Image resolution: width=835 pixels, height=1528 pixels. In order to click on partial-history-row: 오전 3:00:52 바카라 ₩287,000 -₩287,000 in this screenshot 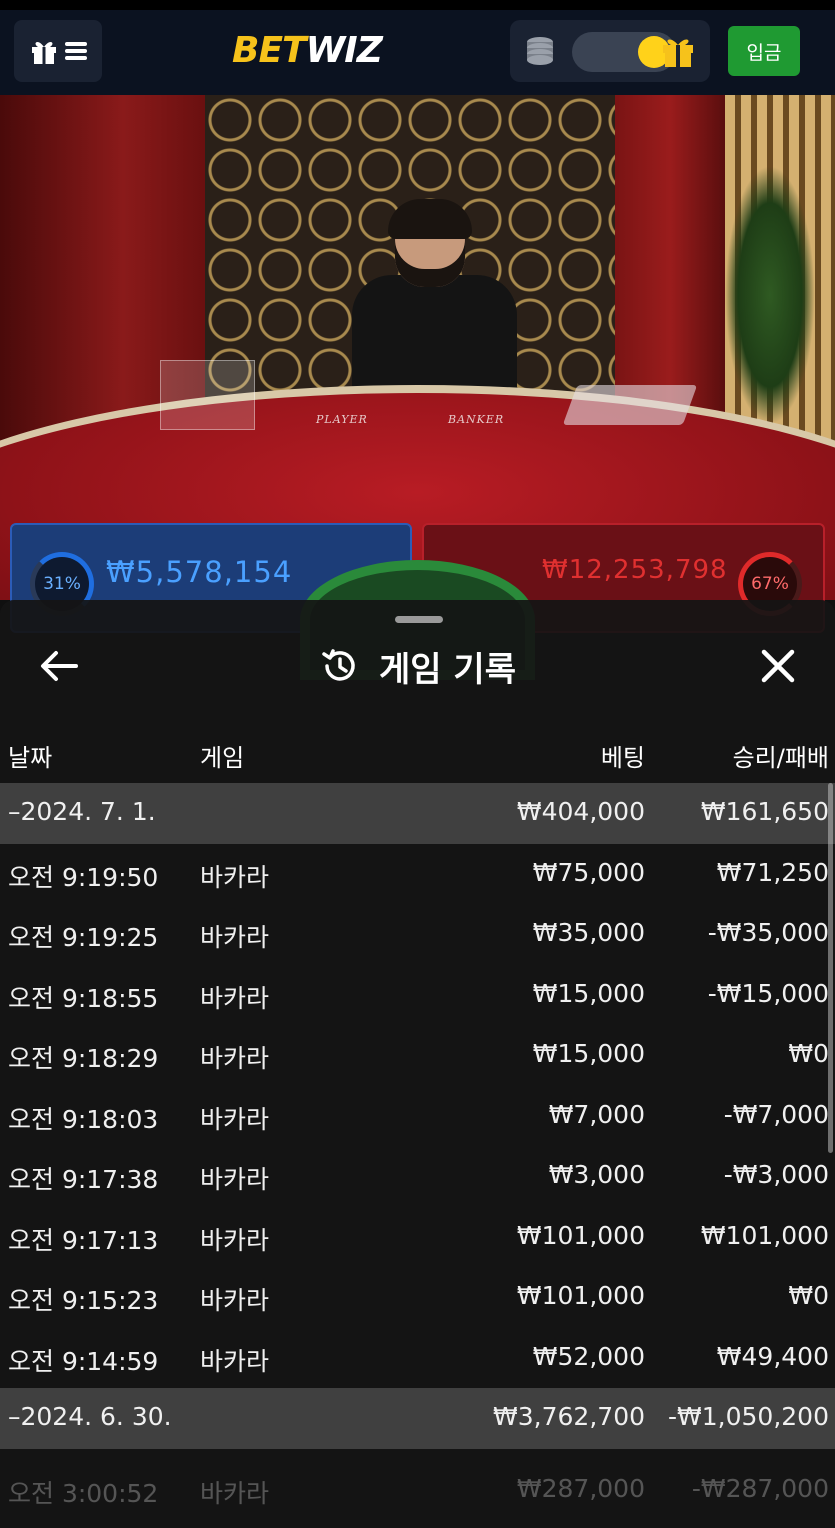, I will do `click(417, 1494)`.